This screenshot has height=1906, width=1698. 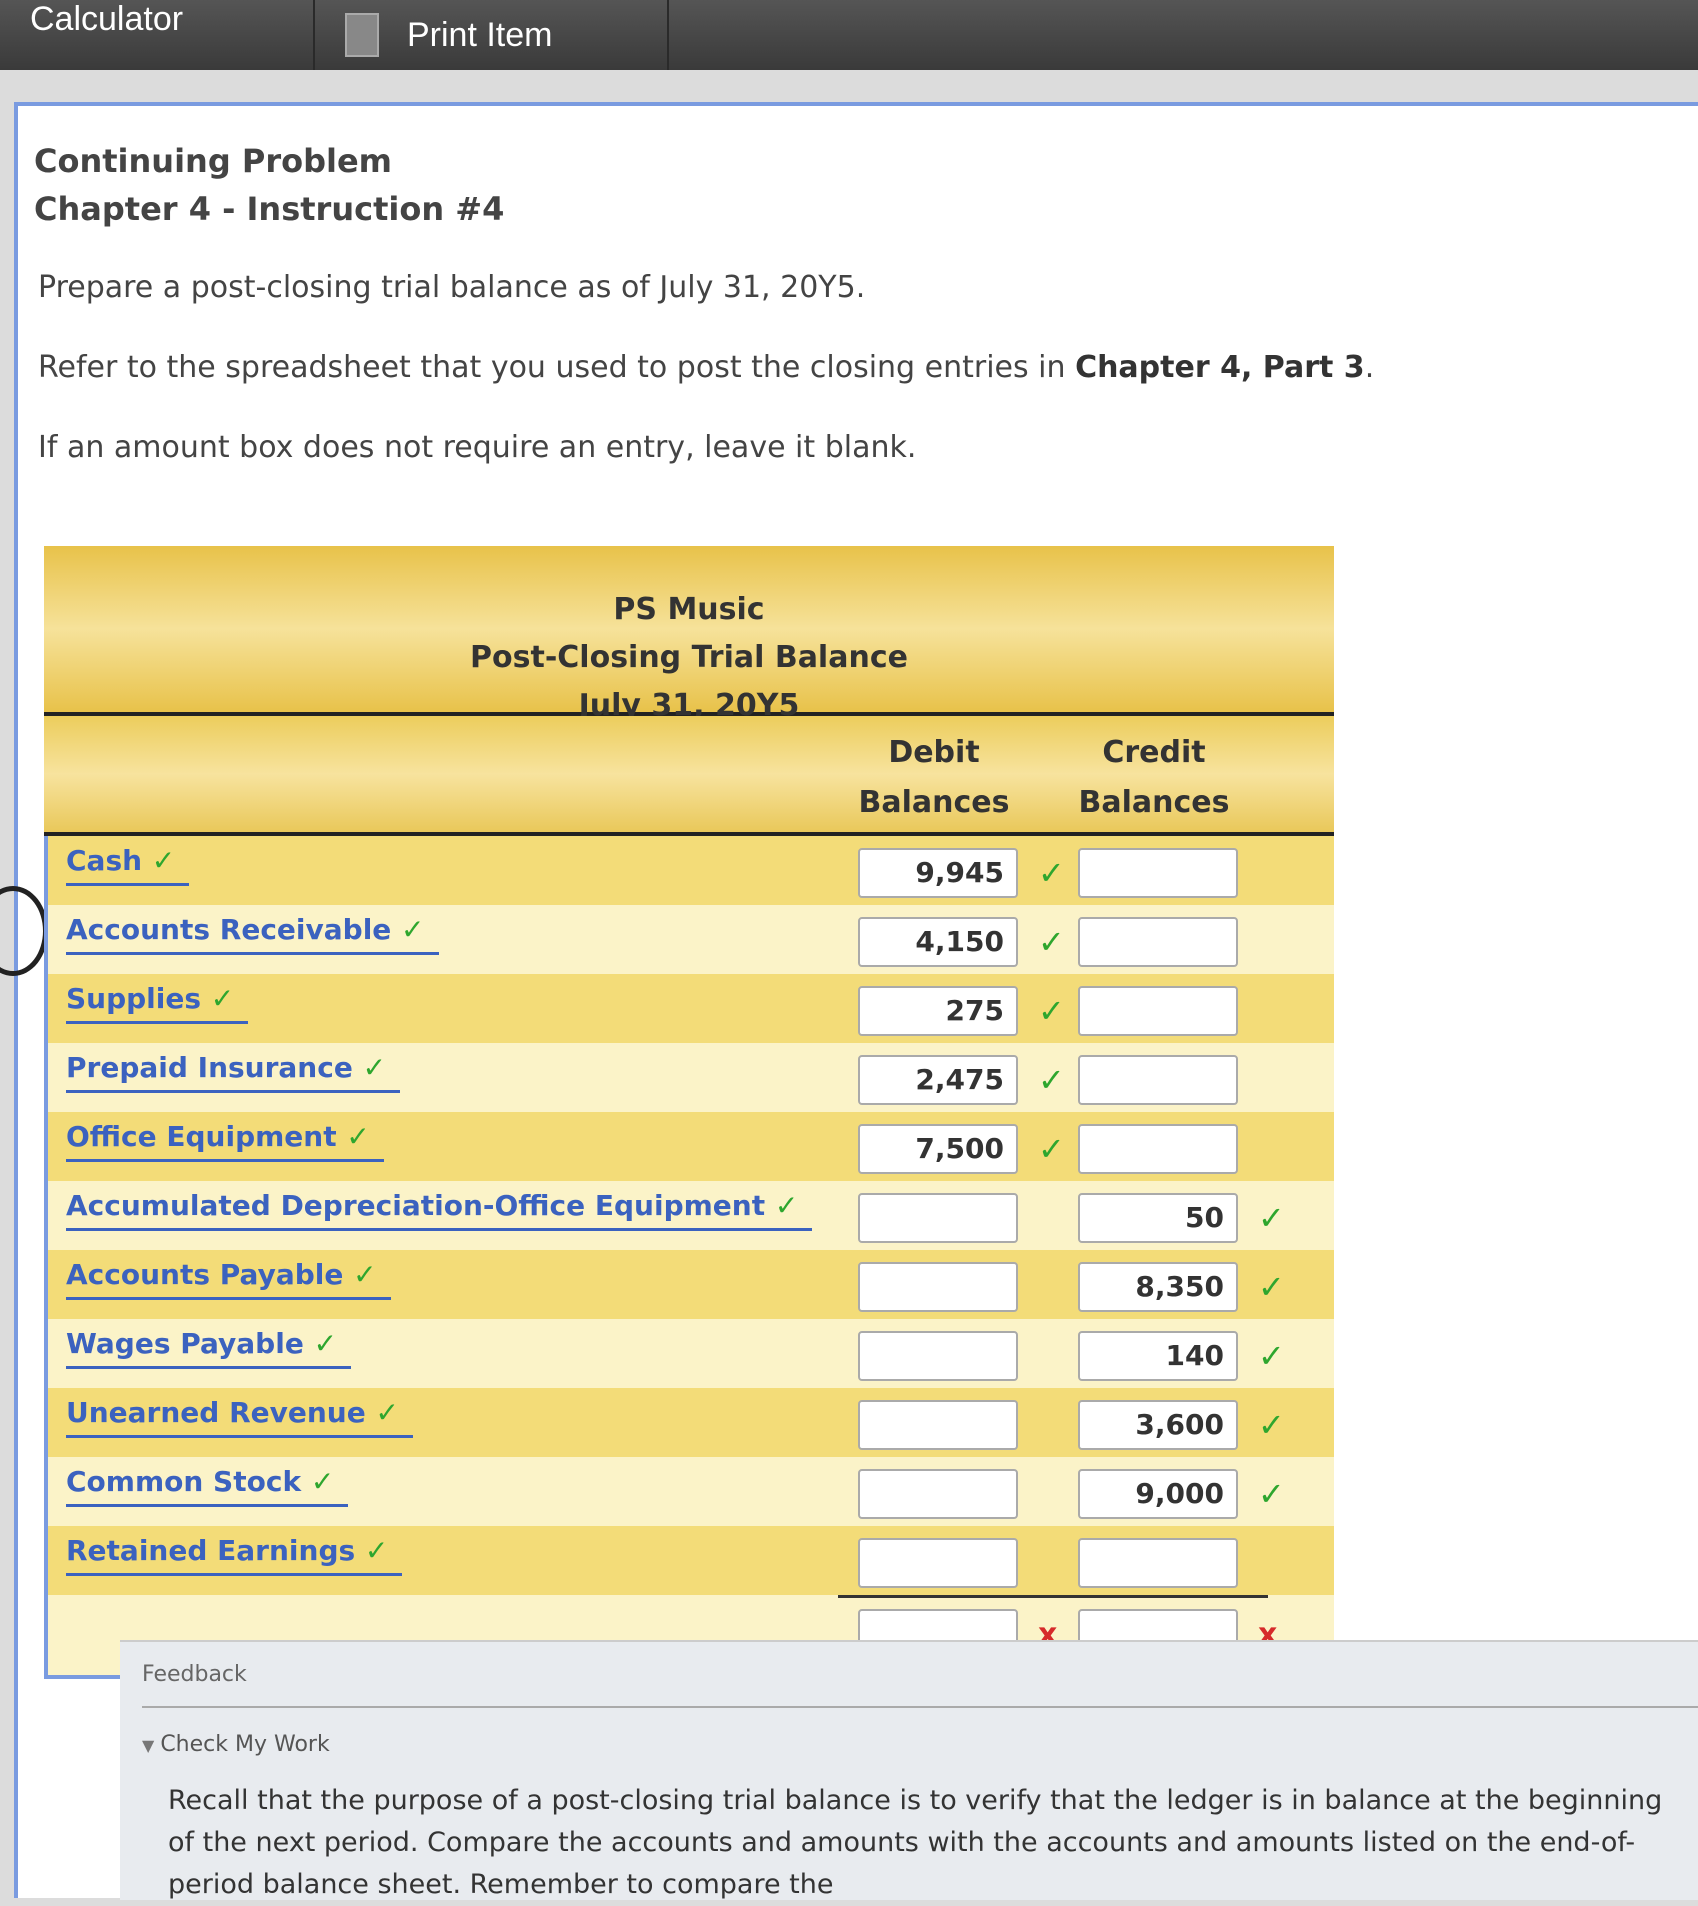 What do you see at coordinates (209, 1067) in the screenshot?
I see `account-label: Prepaid Insurance` at bounding box center [209, 1067].